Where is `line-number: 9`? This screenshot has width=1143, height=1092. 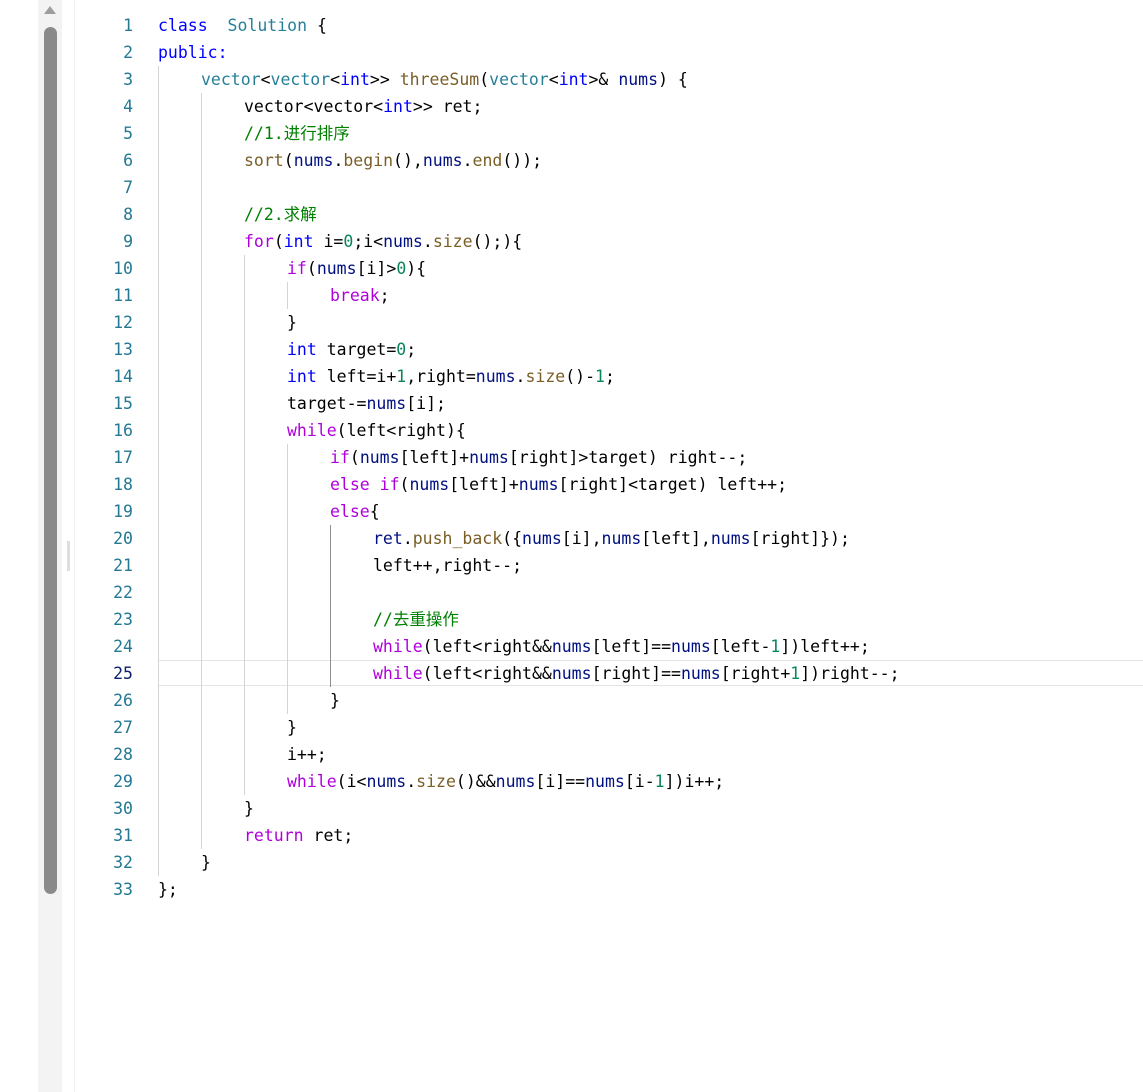 line-number: 9 is located at coordinates (128, 241).